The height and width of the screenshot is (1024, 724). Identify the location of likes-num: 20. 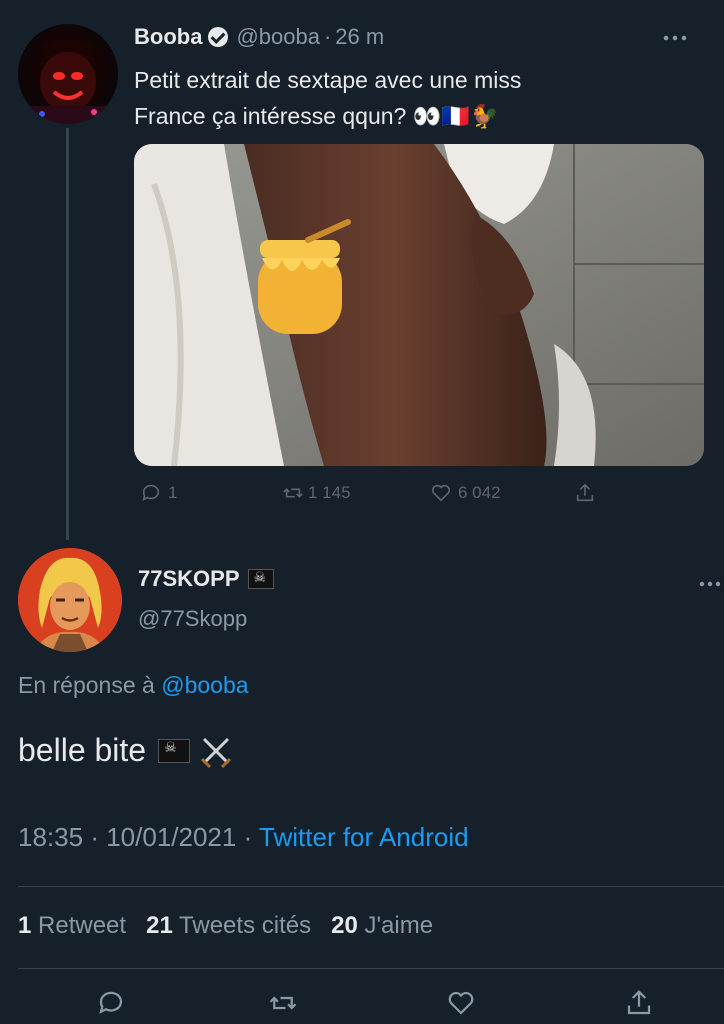
(344, 925).